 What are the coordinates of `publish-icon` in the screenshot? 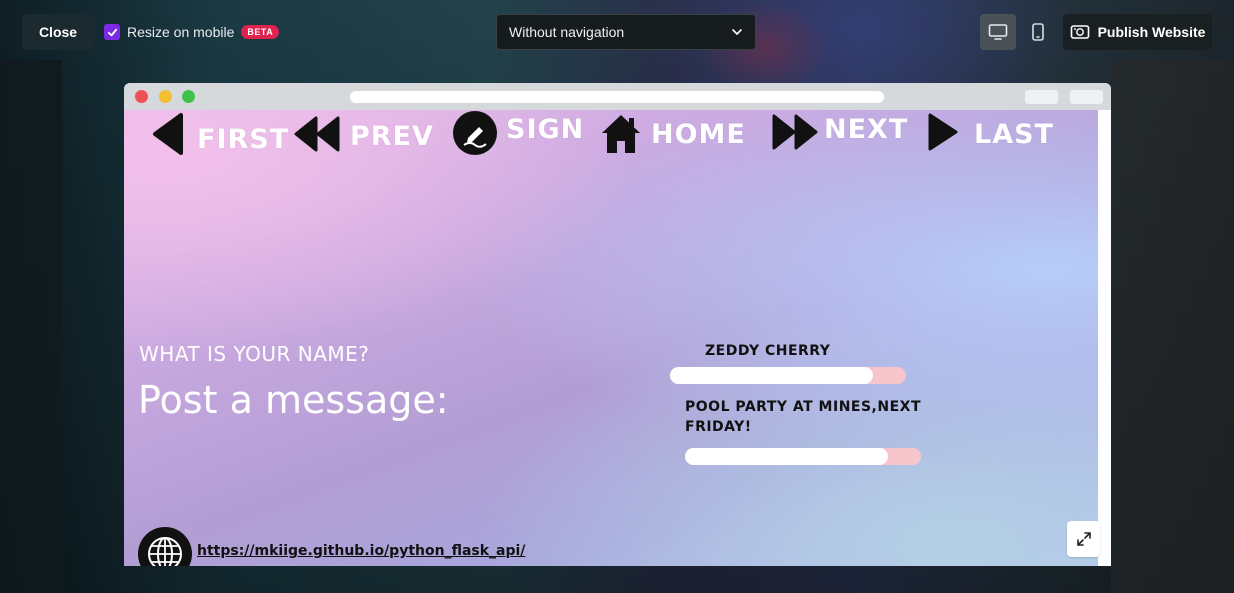 It's located at (1079, 32).